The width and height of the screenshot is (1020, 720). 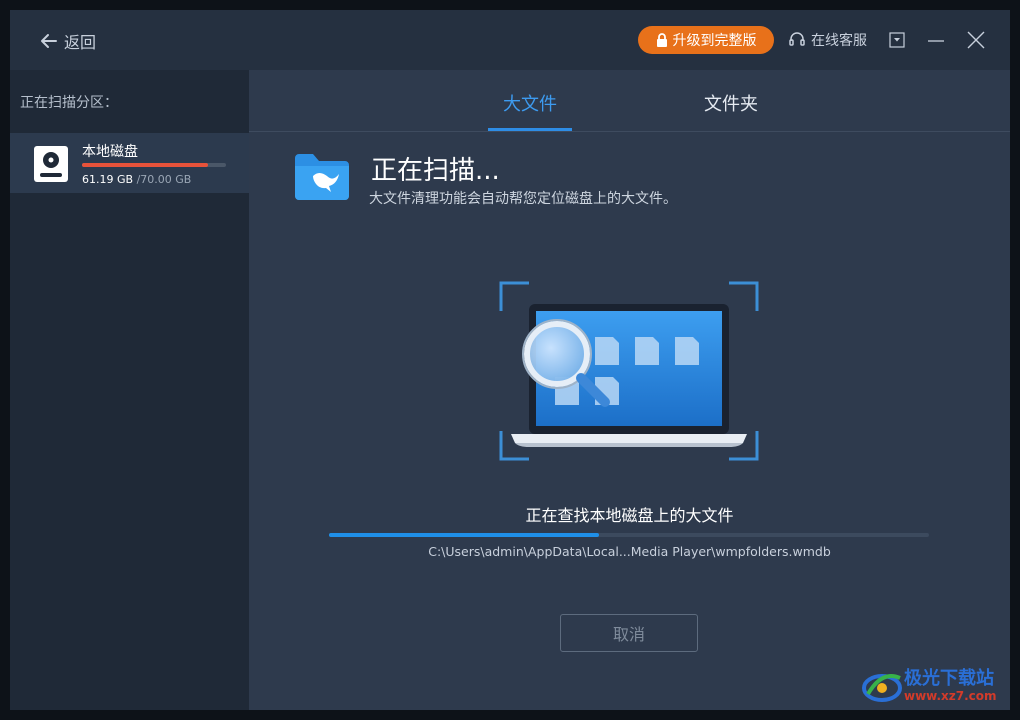 I want to click on watermark-text: 极光下载站 www.xz7.com, so click(x=950, y=686).